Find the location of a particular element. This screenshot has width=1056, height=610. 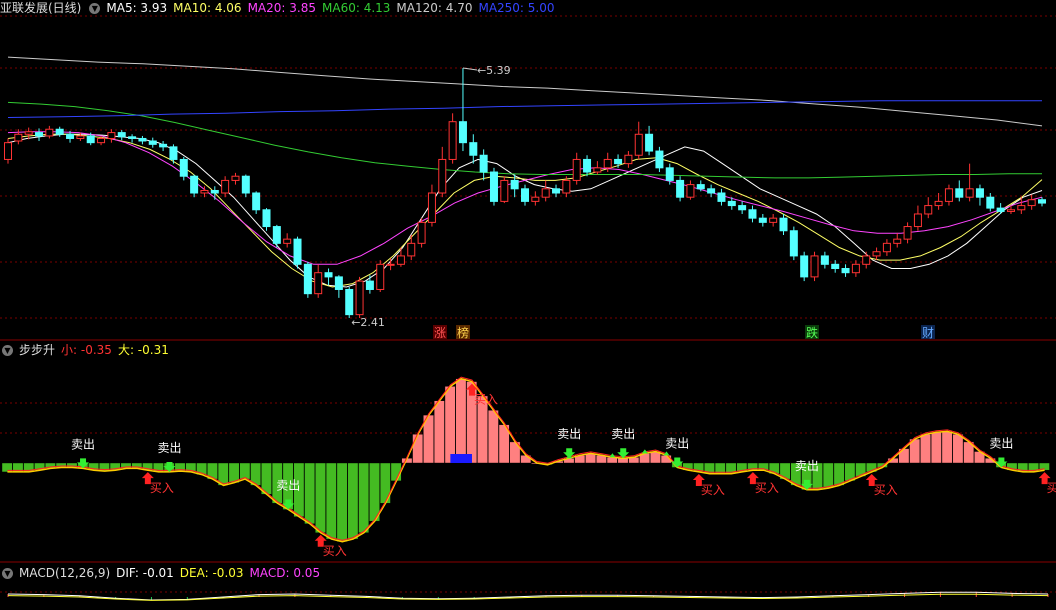

macd-dif-line is located at coordinates (528, 596).